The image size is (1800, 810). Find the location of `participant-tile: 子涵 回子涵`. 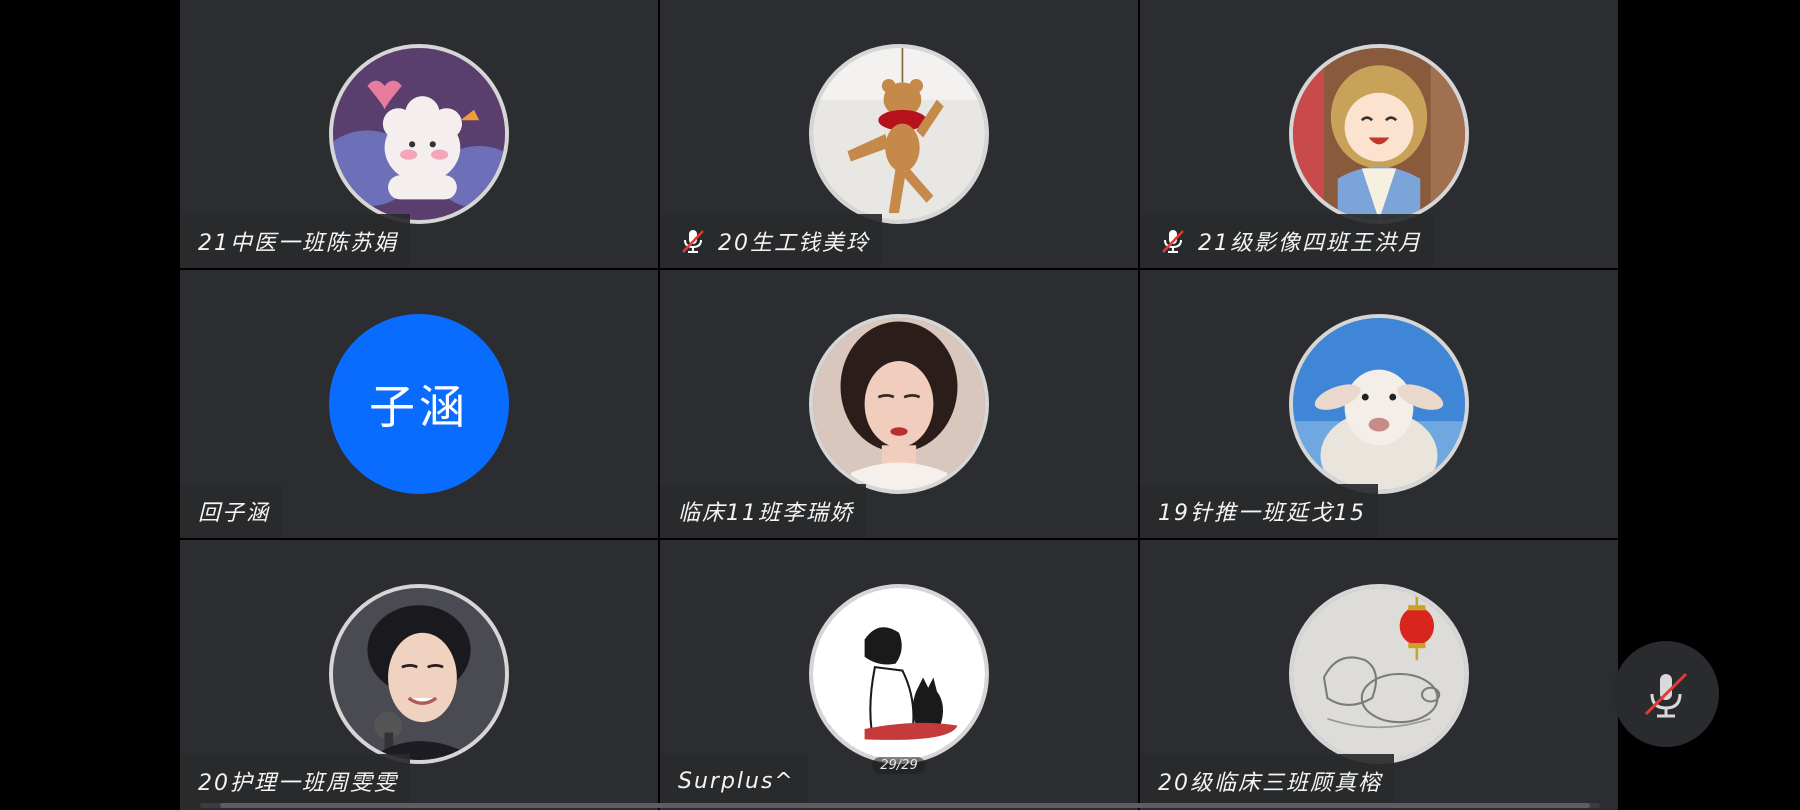

participant-tile: 子涵 回子涵 is located at coordinates (419, 404).